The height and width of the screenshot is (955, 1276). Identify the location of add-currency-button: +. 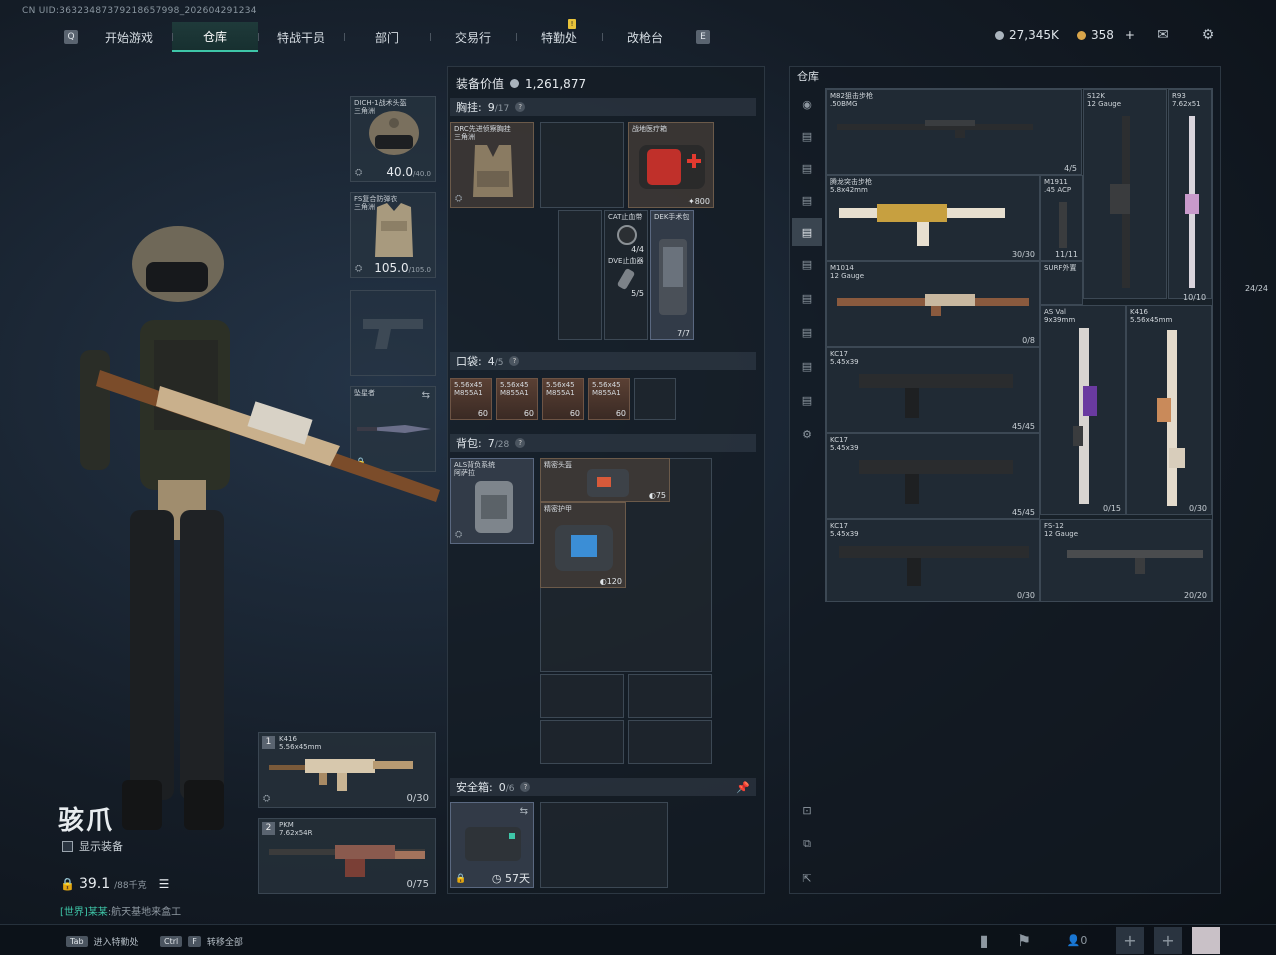
(1130, 35).